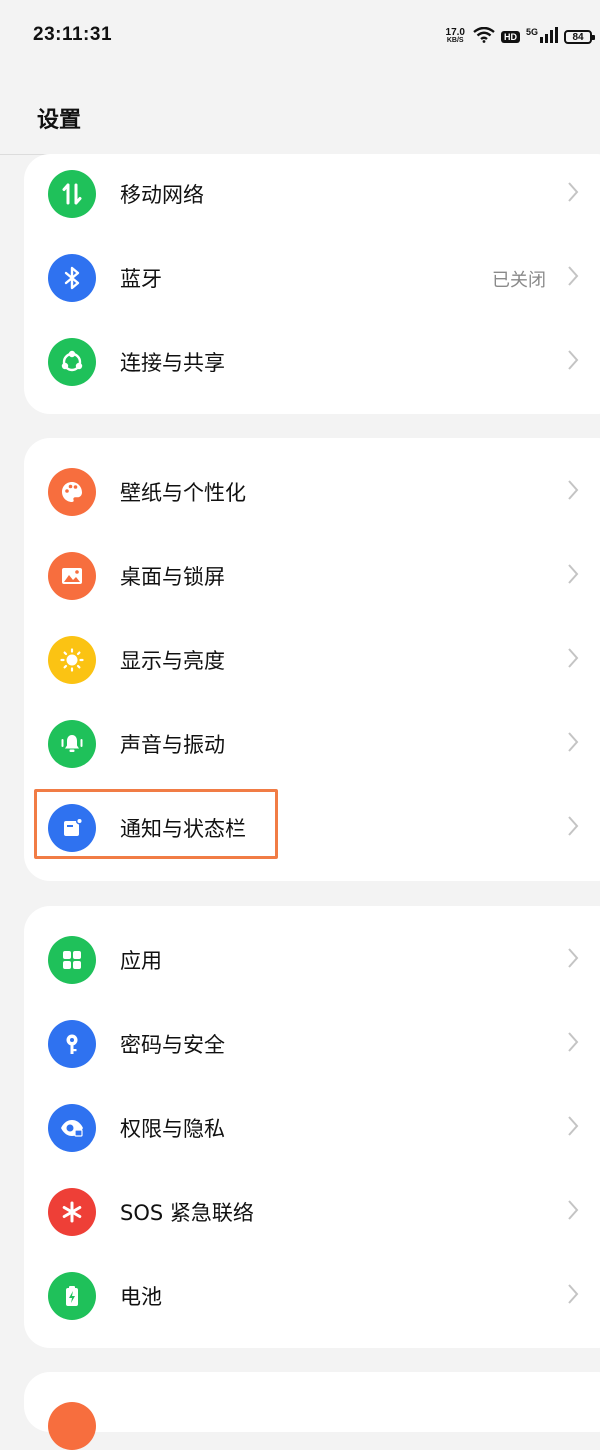 The height and width of the screenshot is (1450, 600). I want to click on settings-item-bluetooth: 蓝牙 已关闭, so click(312, 278).